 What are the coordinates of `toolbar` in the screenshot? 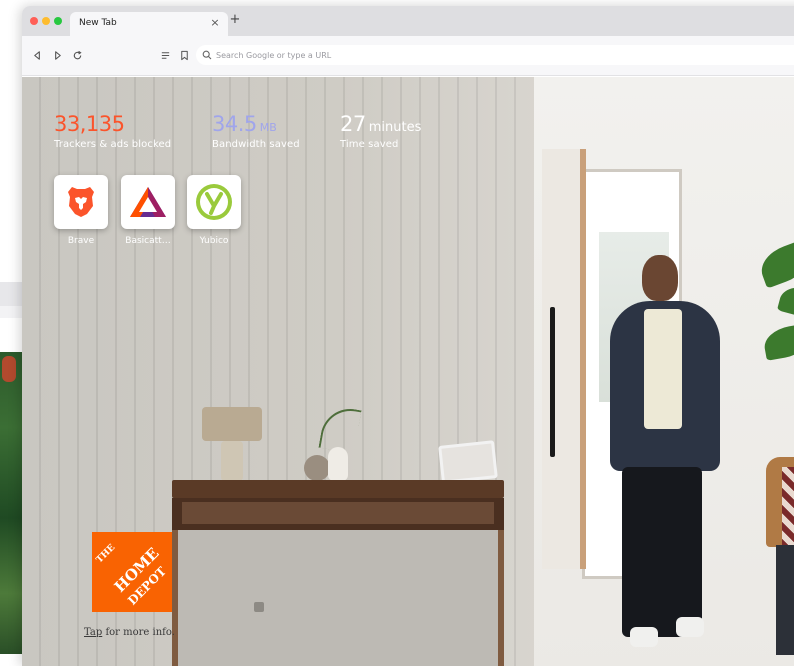 It's located at (408, 56).